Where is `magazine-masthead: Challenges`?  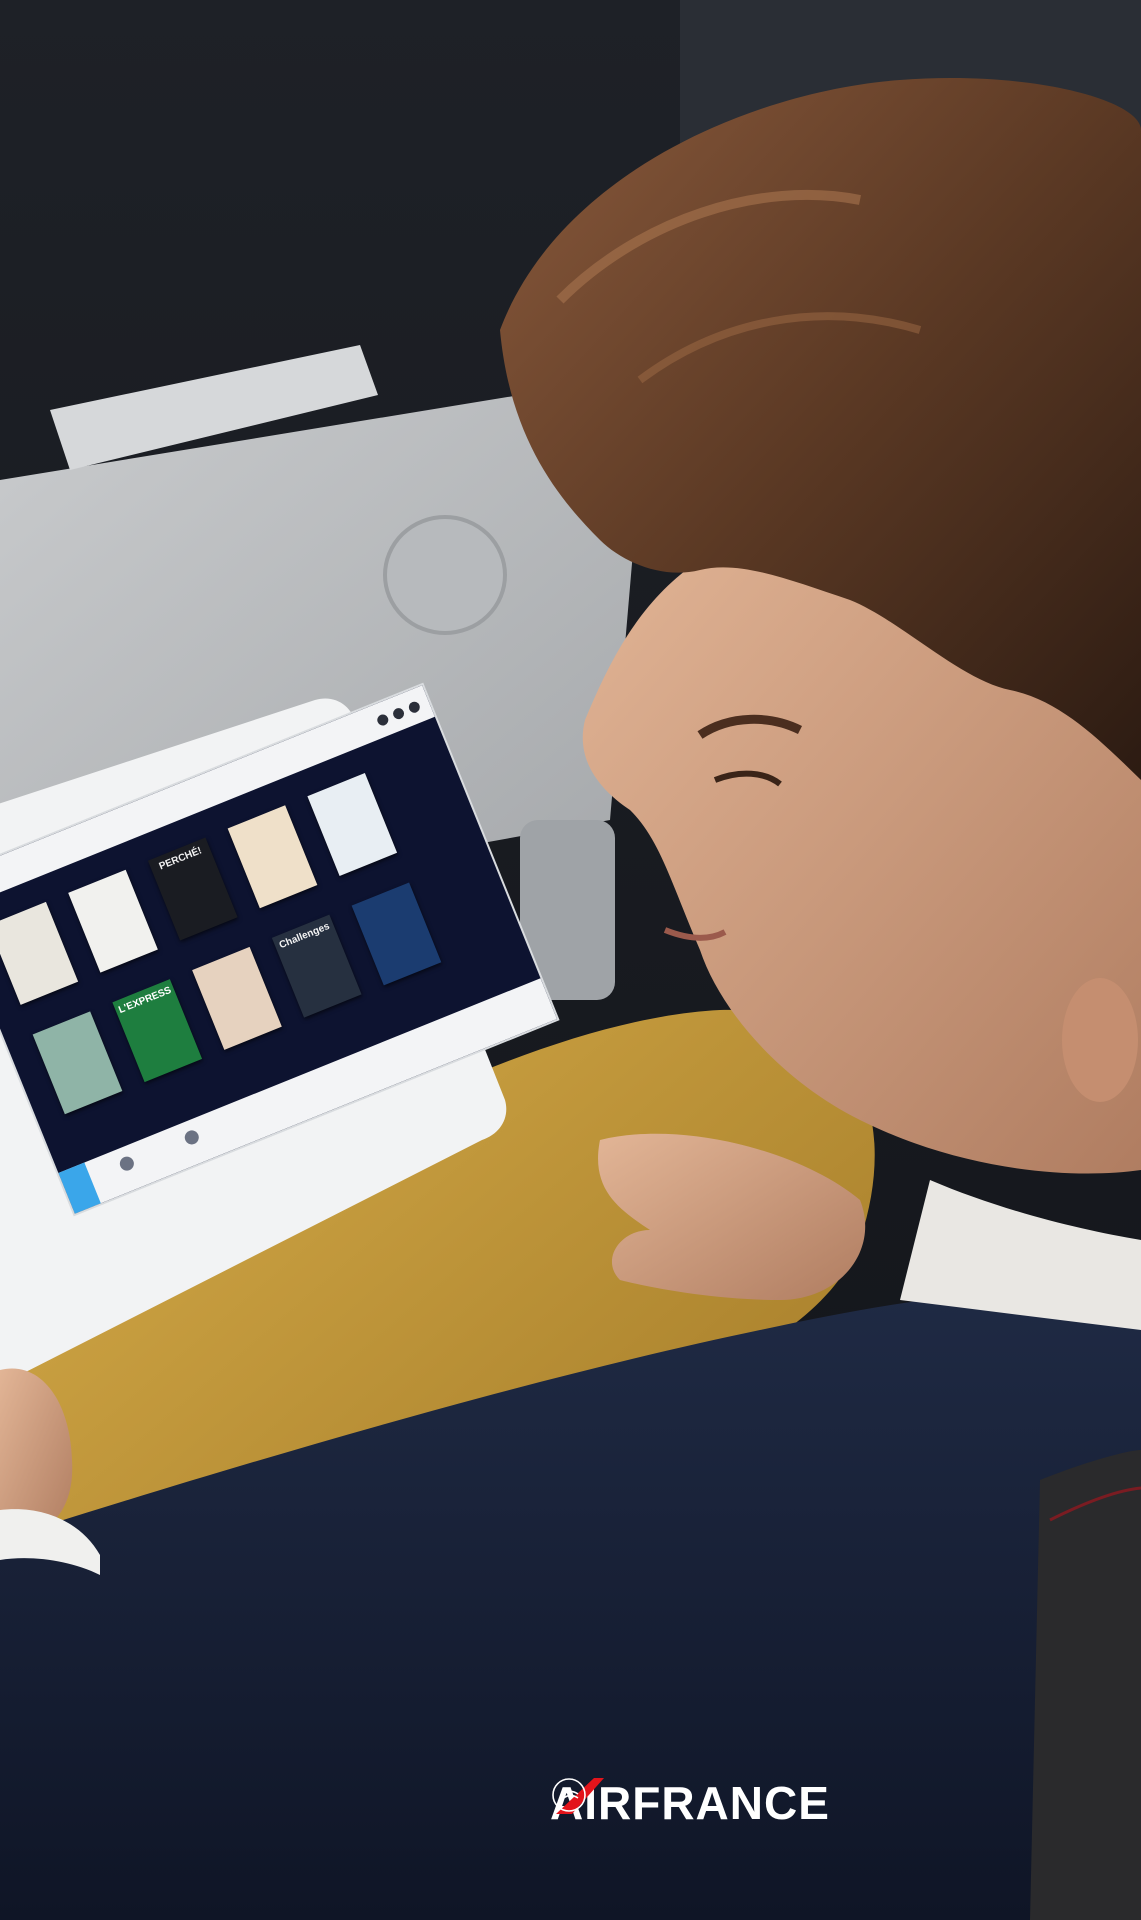 magazine-masthead: Challenges is located at coordinates (304, 936).